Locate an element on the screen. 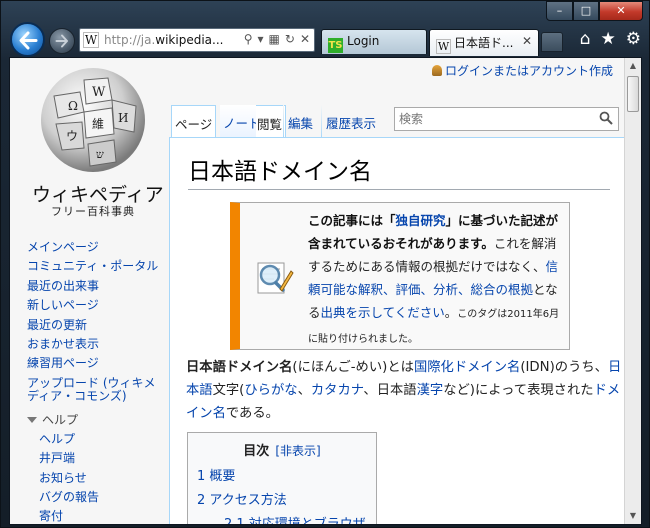 Image resolution: width=650 pixels, height=528 pixels. back-button is located at coordinates (27, 39).